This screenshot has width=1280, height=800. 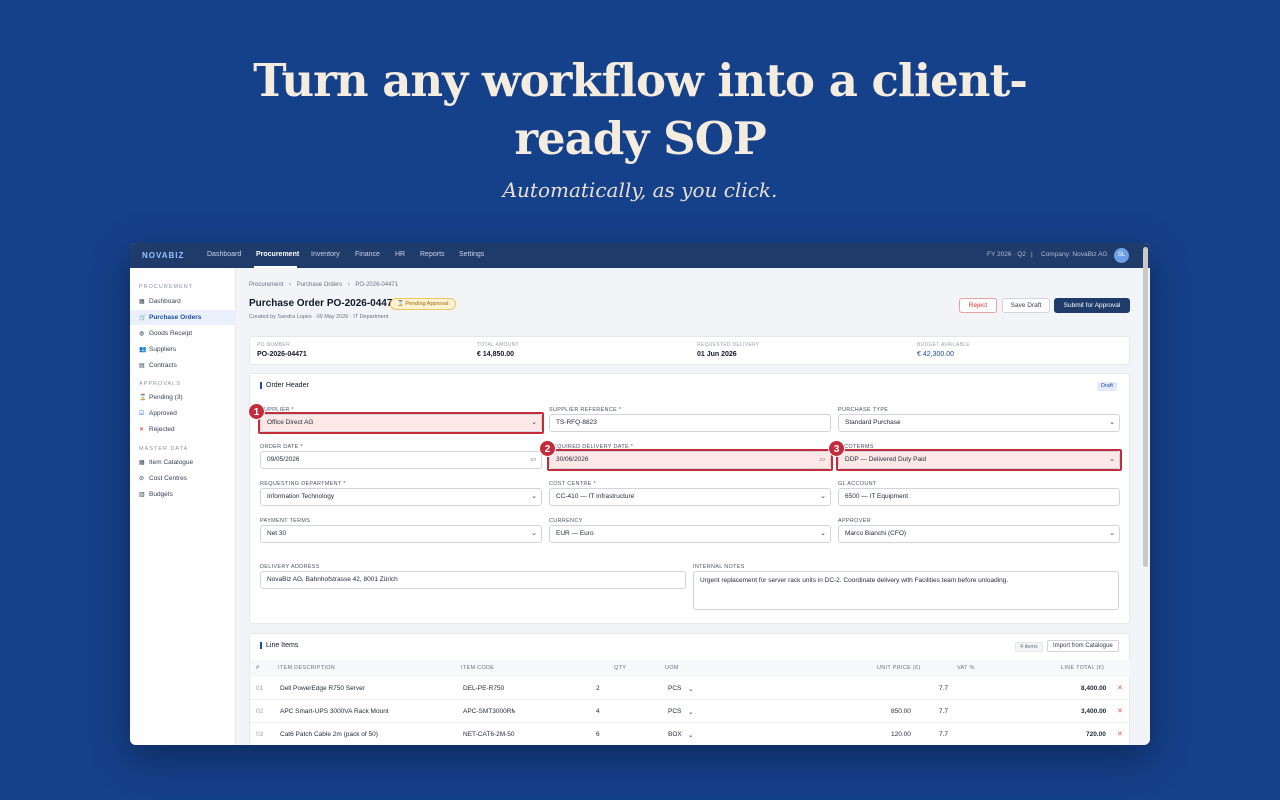 What do you see at coordinates (943, 350) in the screenshot?
I see `summary-budget-available: BUDGET AVAILABLE € 42,300.00` at bounding box center [943, 350].